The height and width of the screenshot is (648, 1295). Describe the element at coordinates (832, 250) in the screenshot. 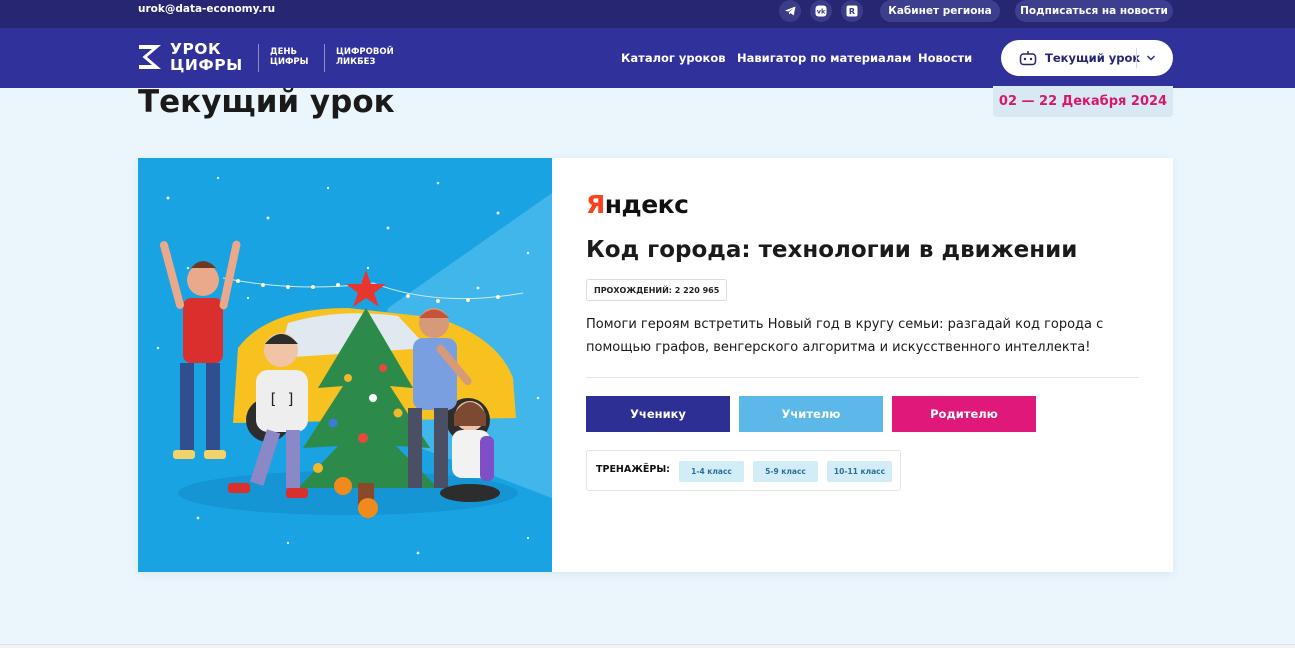

I see `lesson-title: Код города: технологии в движении` at that location.